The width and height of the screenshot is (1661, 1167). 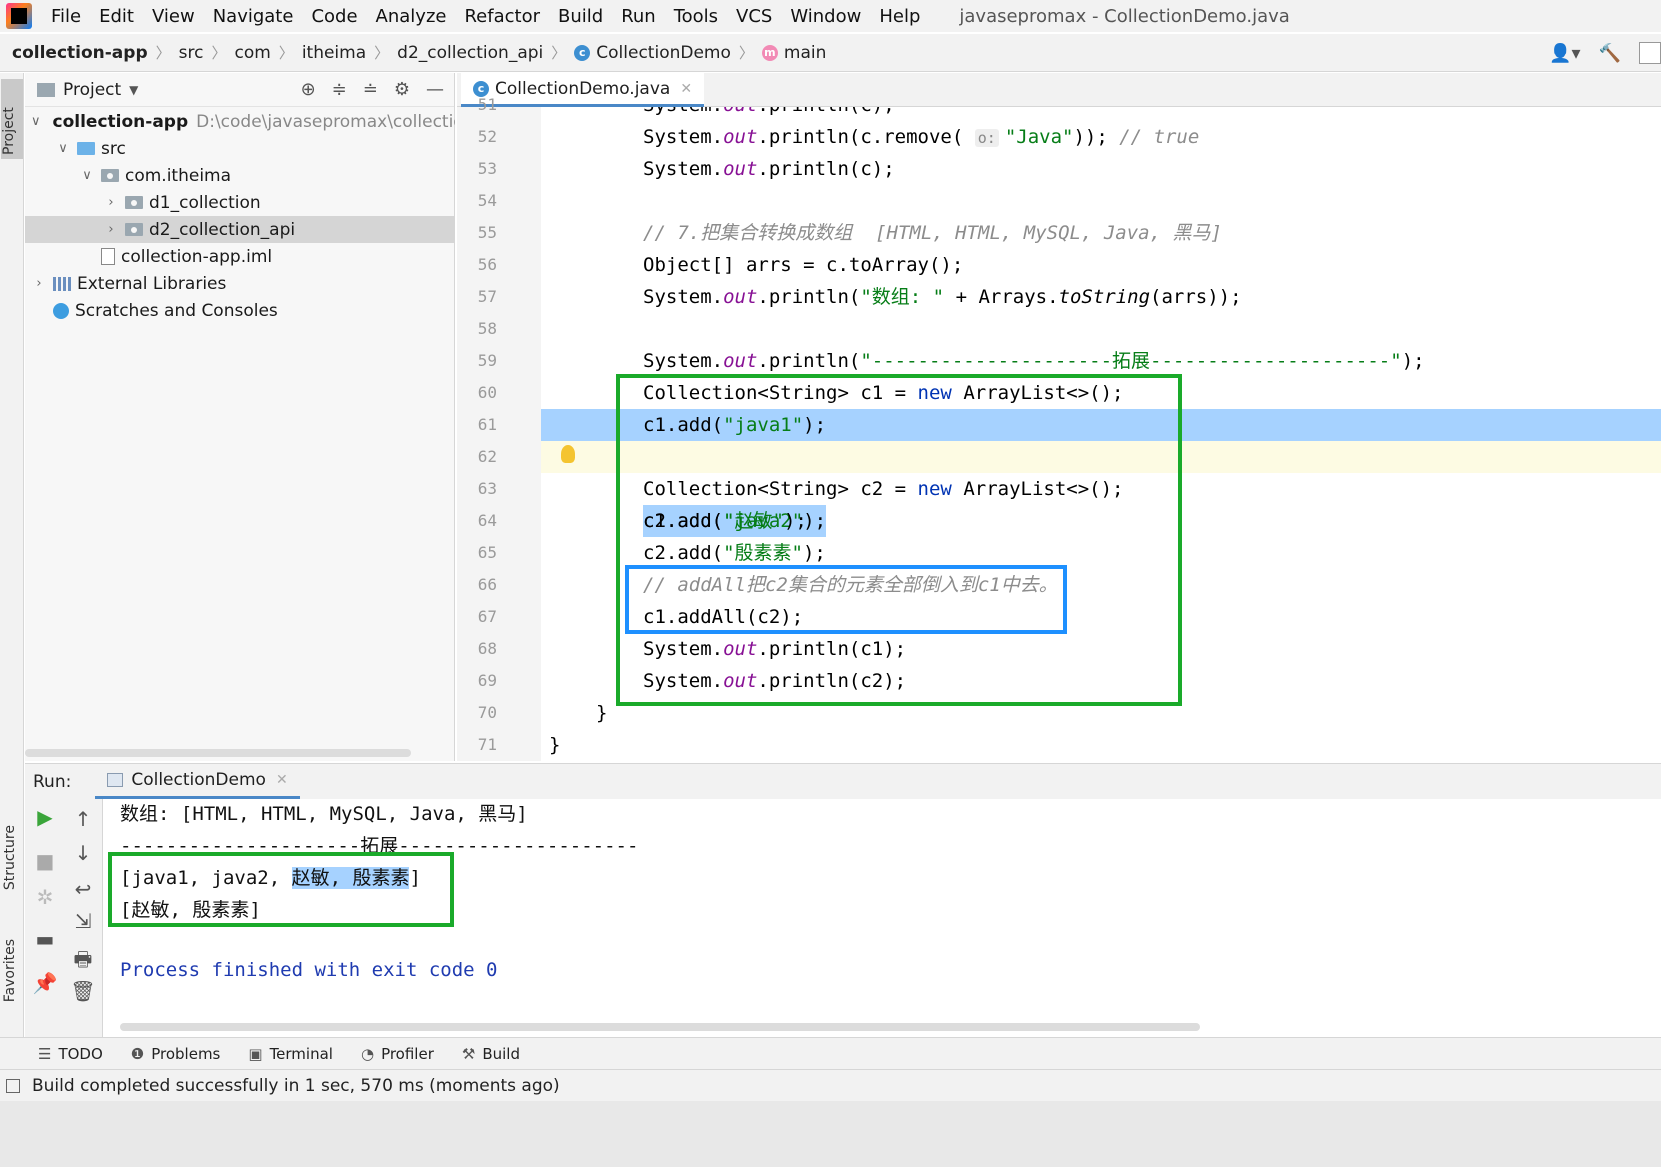 What do you see at coordinates (252, 53) in the screenshot?
I see `breadcrumb-com: com` at bounding box center [252, 53].